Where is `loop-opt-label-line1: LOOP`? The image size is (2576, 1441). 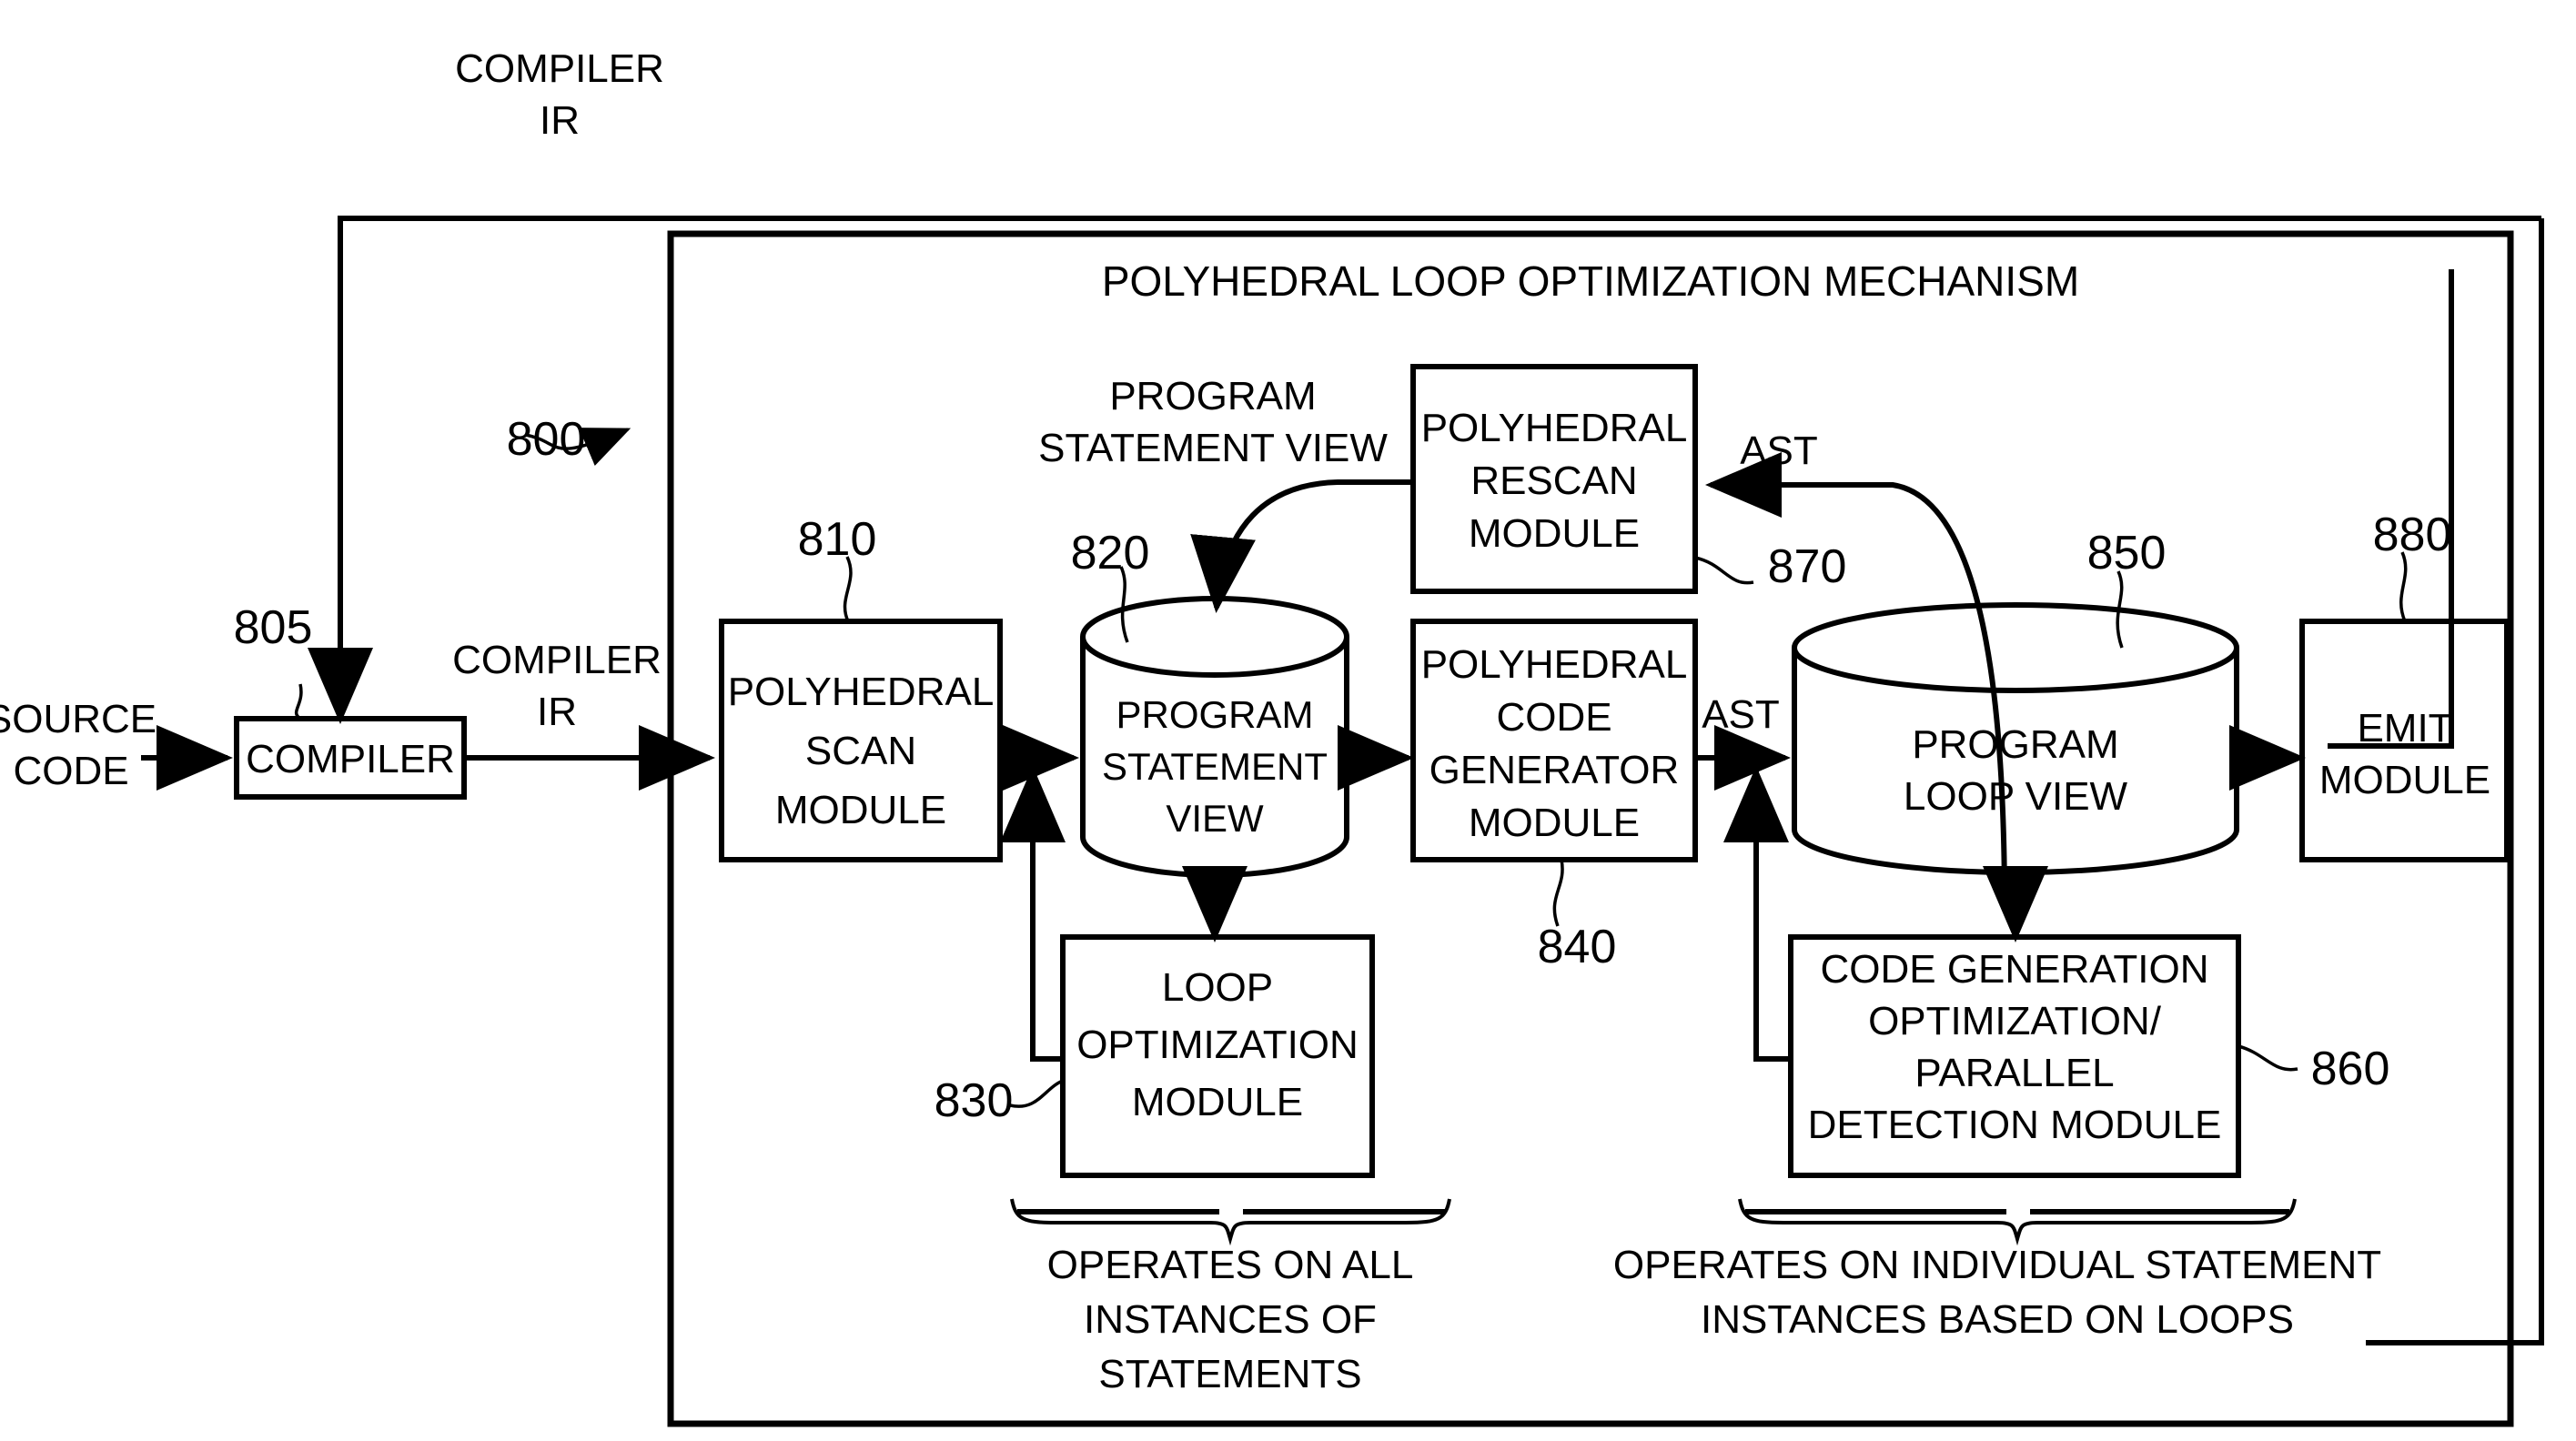 loop-opt-label-line1: LOOP is located at coordinates (1217, 987).